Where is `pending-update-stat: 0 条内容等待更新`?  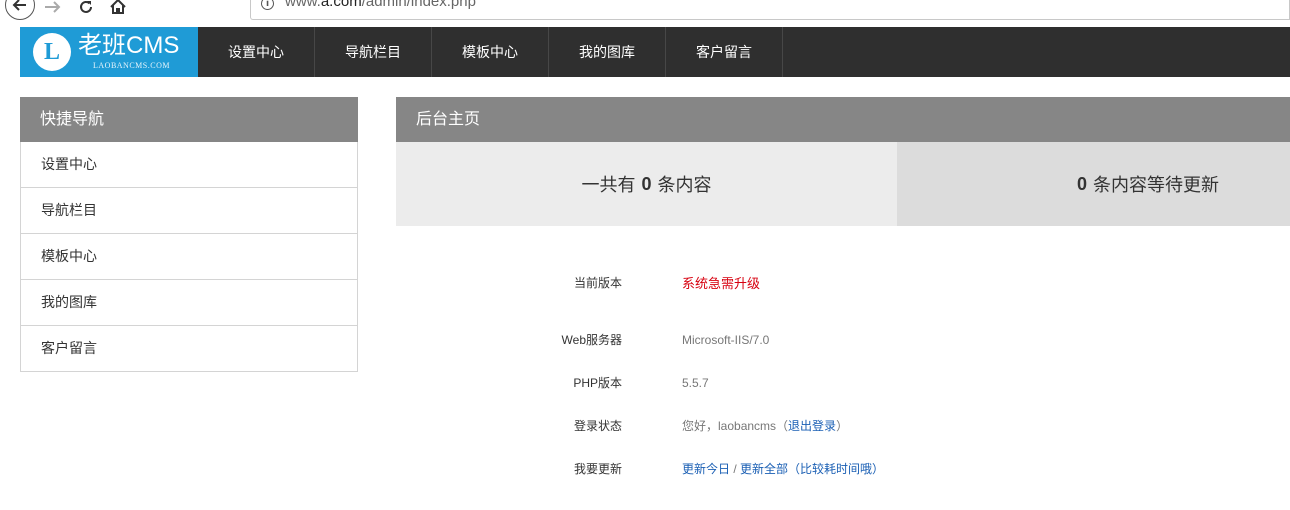 pending-update-stat: 0 条内容等待更新 is located at coordinates (1093, 184).